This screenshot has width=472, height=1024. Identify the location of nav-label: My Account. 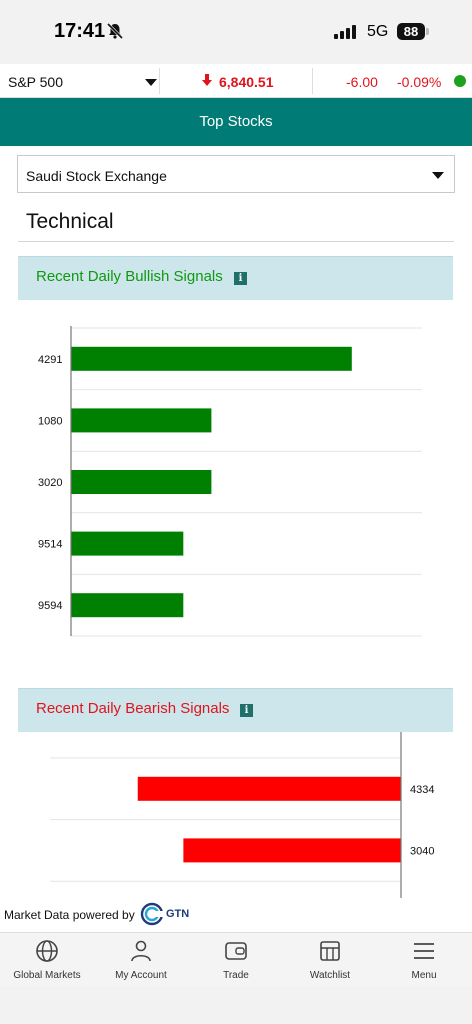
(141, 975).